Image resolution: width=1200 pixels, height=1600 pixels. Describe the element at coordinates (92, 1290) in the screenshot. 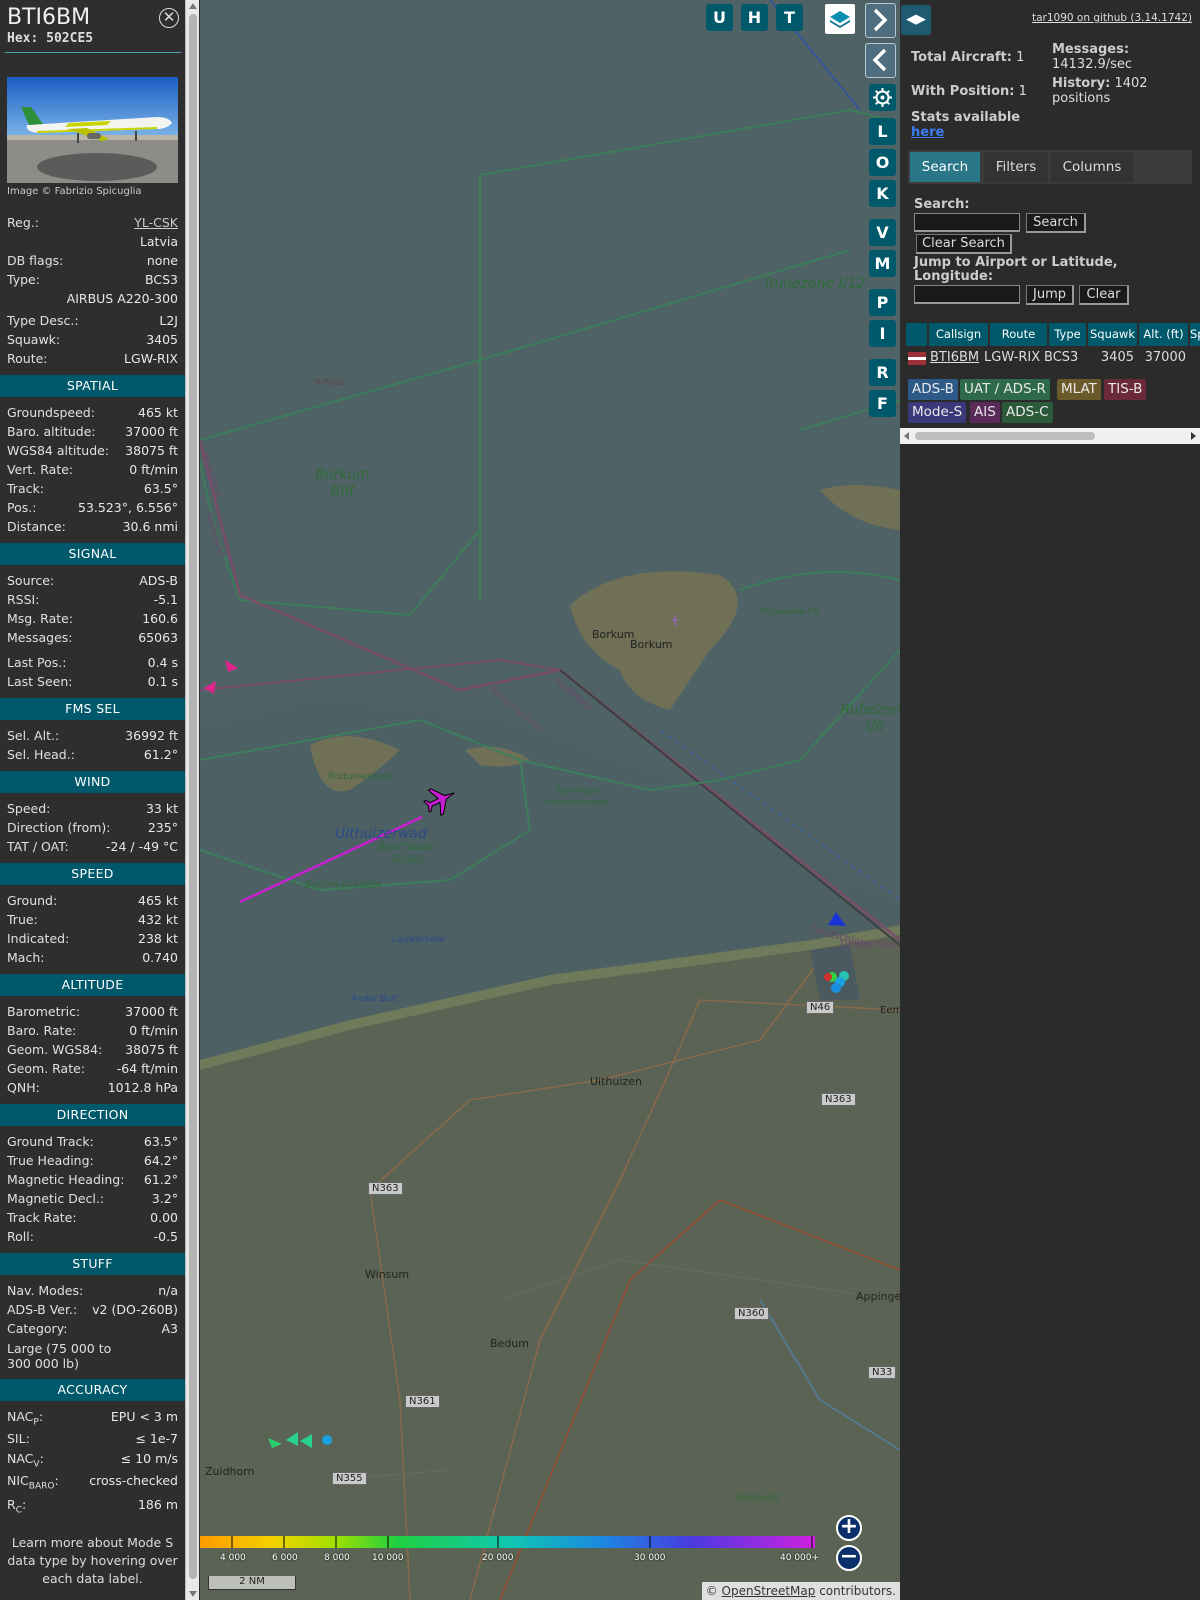

I see `nav-modes-row: Nav. Modes: n/a` at that location.